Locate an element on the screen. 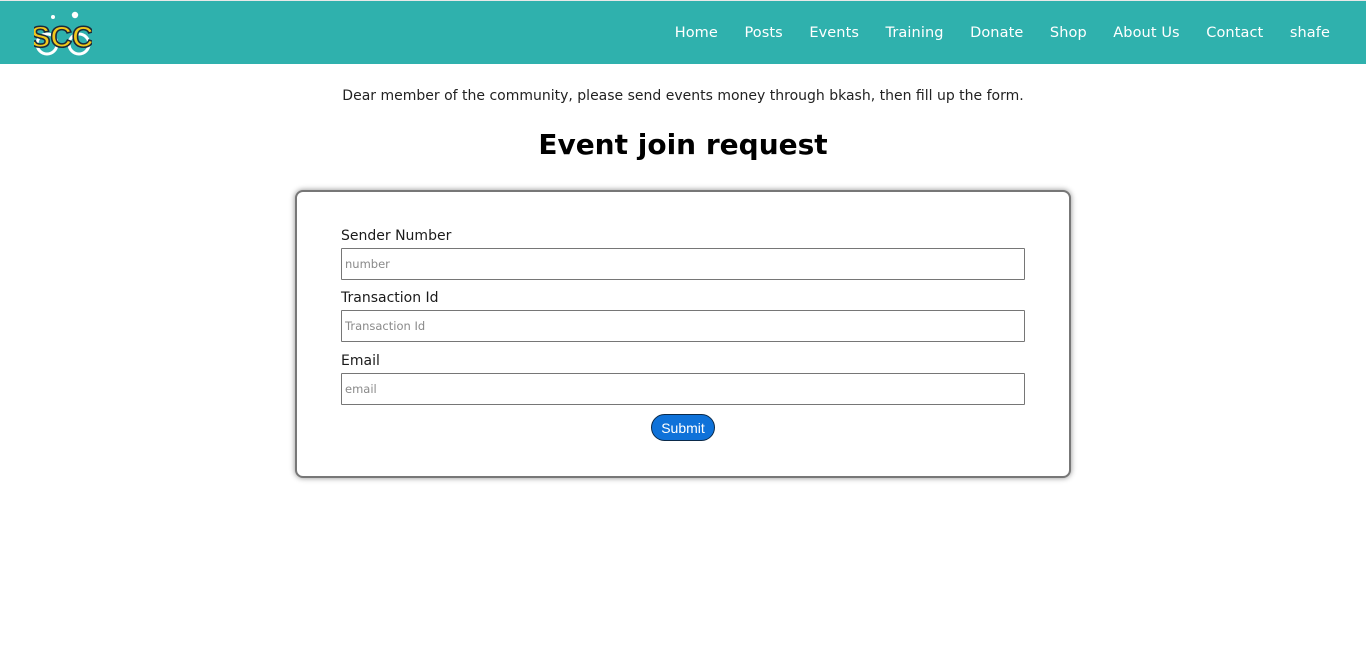  page-title: Event join request is located at coordinates (683, 144).